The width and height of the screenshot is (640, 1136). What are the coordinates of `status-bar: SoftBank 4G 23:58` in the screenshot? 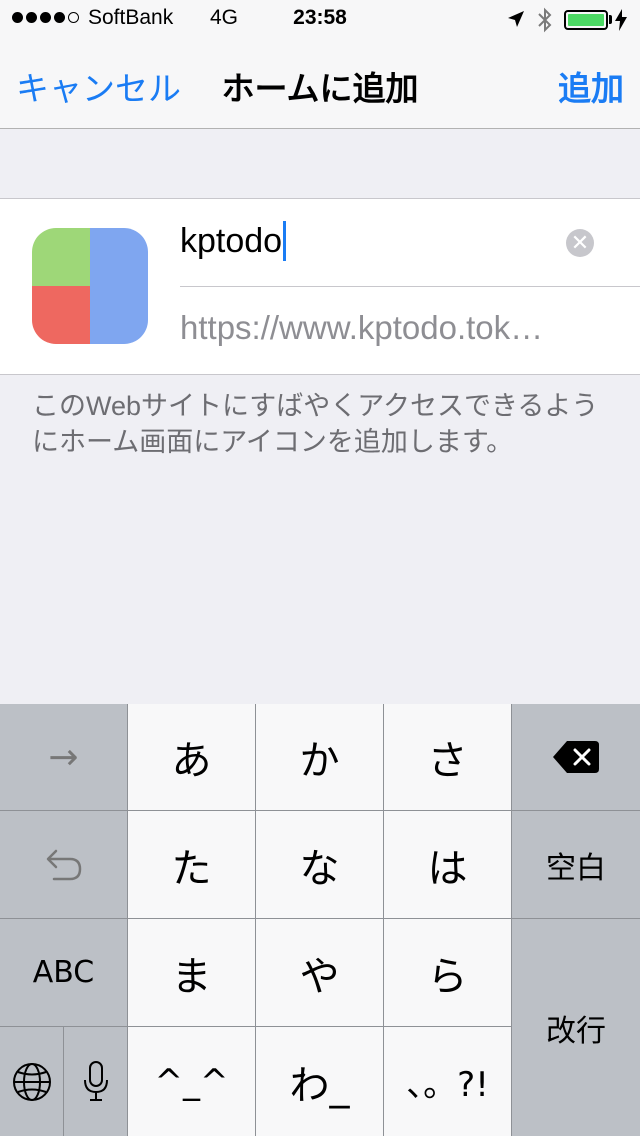 It's located at (320, 20).